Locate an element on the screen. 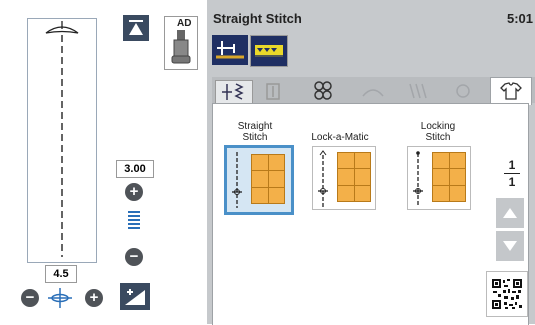  stitch-settings-icon is located at coordinates (230, 50).